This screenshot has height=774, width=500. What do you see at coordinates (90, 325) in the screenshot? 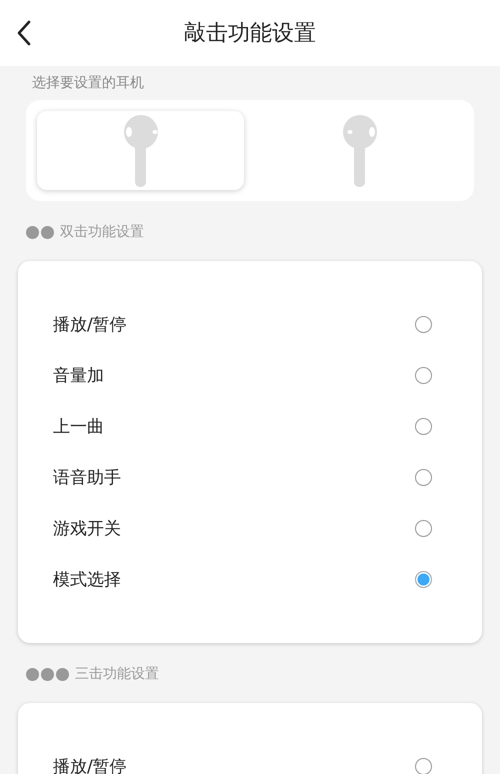
I see `option-label: 播放/暂停` at bounding box center [90, 325].